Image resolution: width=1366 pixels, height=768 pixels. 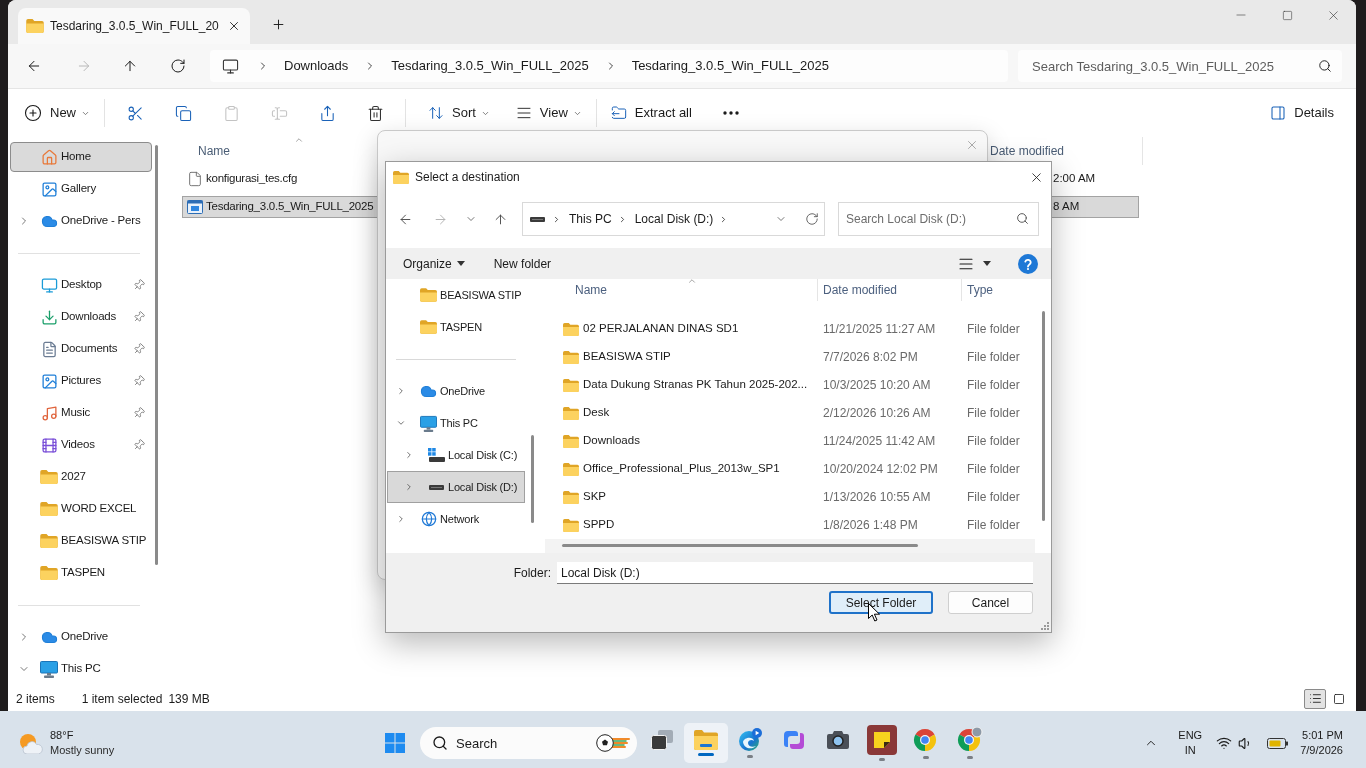 I want to click on modified-date: 10/20/2024 12:02 PM, so click(x=880, y=469).